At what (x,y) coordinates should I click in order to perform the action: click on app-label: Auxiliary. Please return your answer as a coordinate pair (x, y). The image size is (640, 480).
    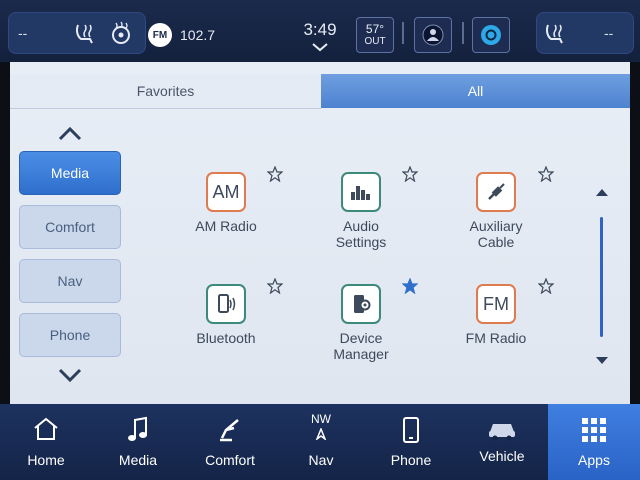
    Looking at the image, I should click on (496, 226).